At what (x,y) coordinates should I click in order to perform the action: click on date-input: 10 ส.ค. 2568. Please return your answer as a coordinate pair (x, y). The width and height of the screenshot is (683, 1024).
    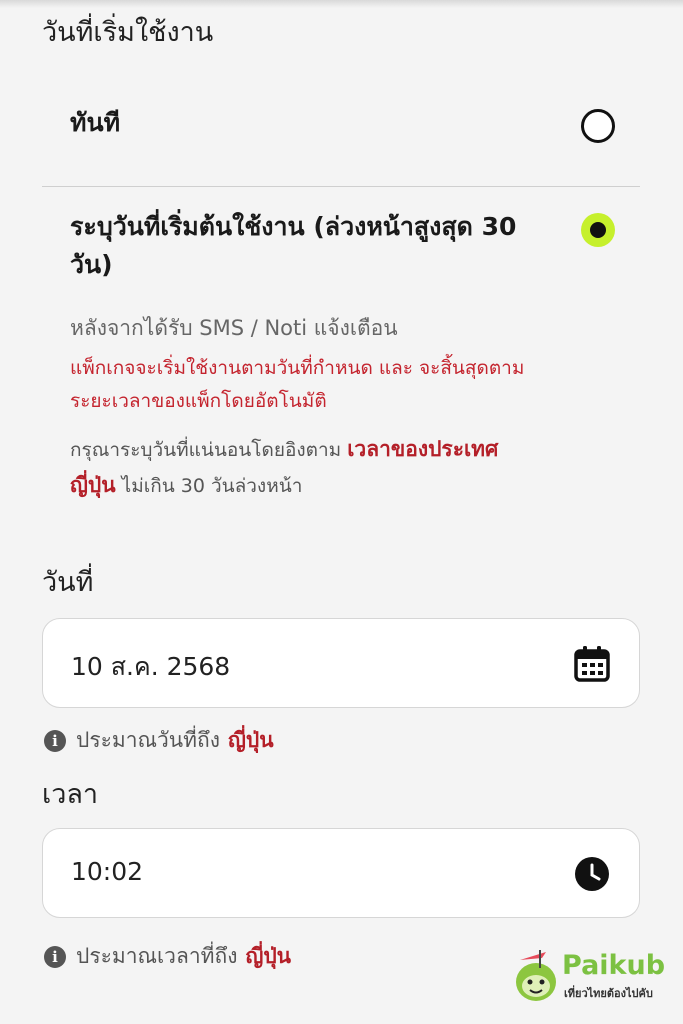
    Looking at the image, I should click on (341, 663).